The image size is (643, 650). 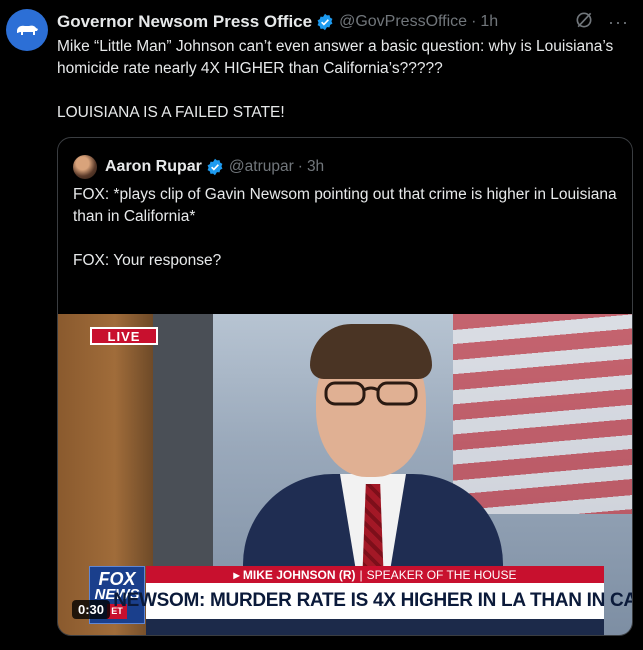 I want to click on chyron-title: SPEAKER OF THE HOUSE, so click(x=441, y=574).